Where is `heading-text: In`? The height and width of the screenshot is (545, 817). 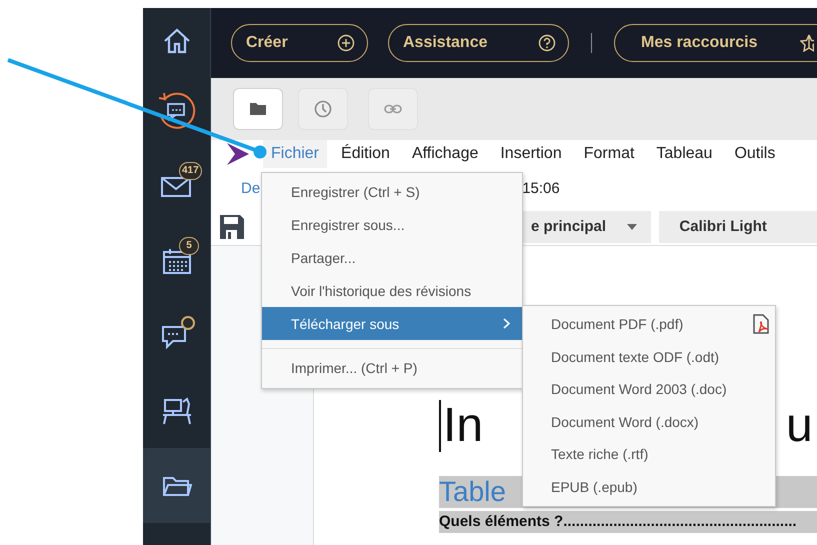
heading-text: In is located at coordinates (463, 426).